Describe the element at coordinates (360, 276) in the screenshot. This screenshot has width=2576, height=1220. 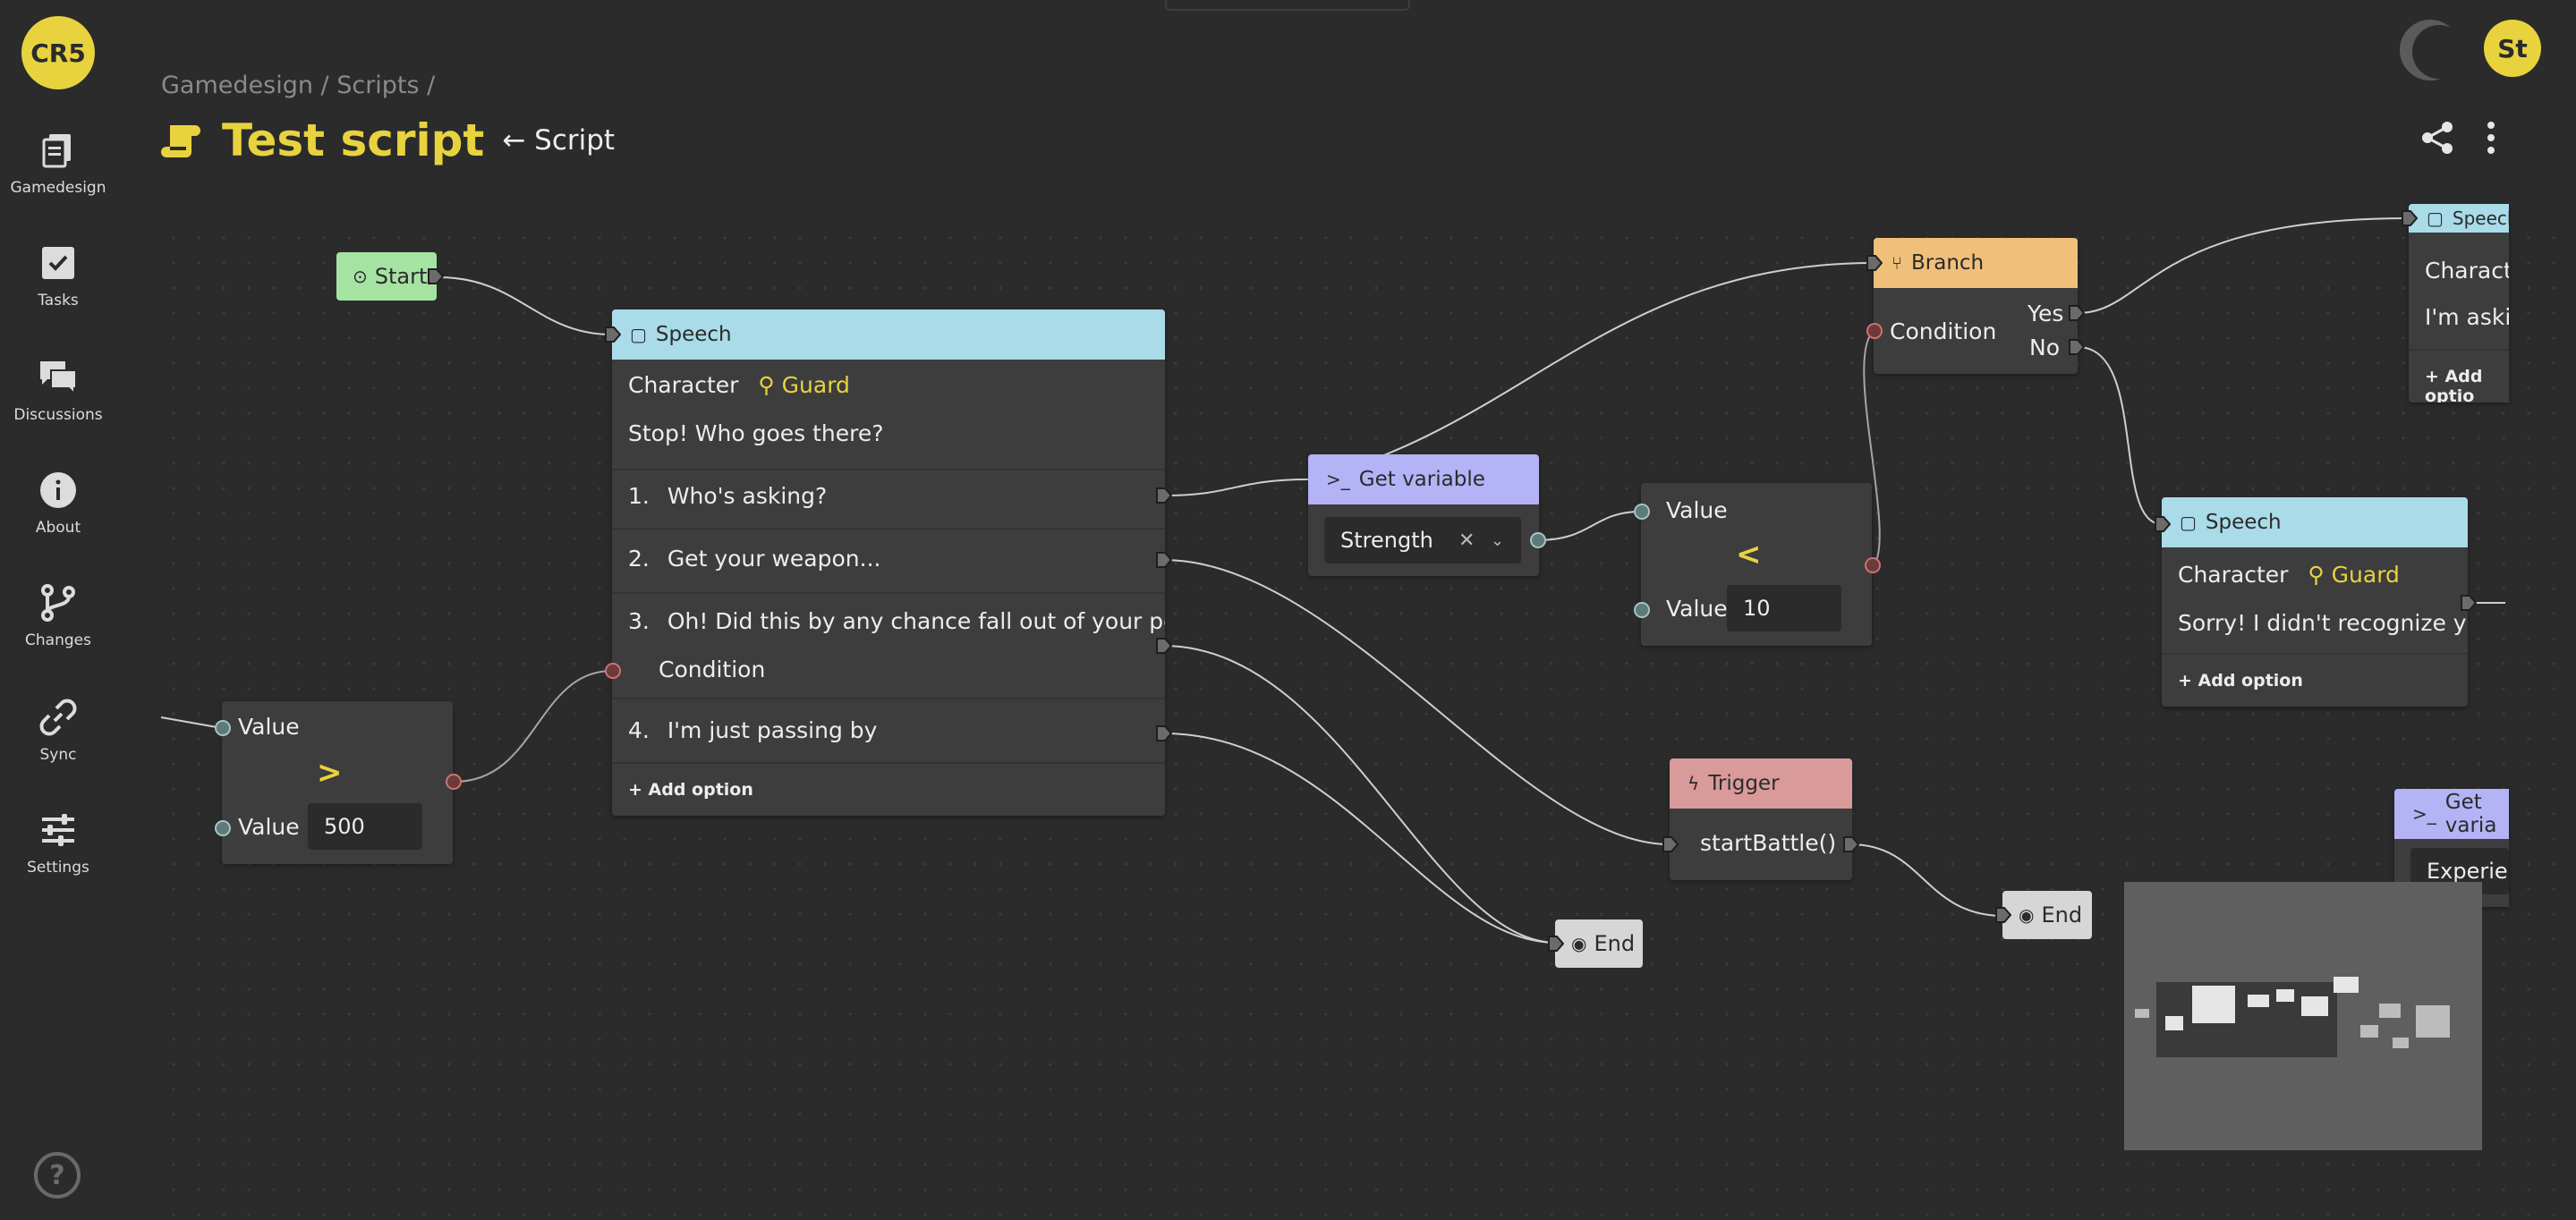
I see `play-circle-icon: ⊙` at that location.